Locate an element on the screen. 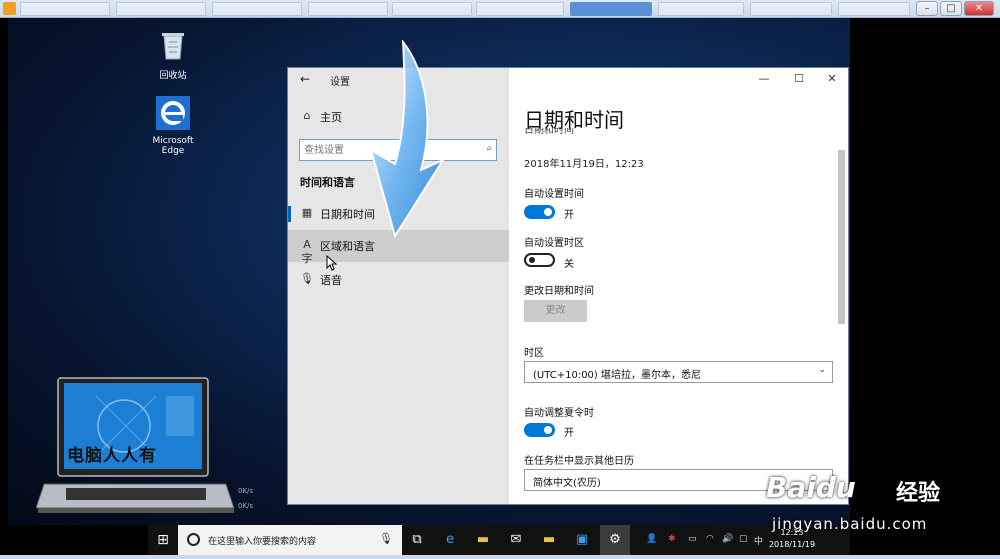 This screenshot has height=559, width=1000. calendar-clock-icon: ▦ is located at coordinates (307, 212).